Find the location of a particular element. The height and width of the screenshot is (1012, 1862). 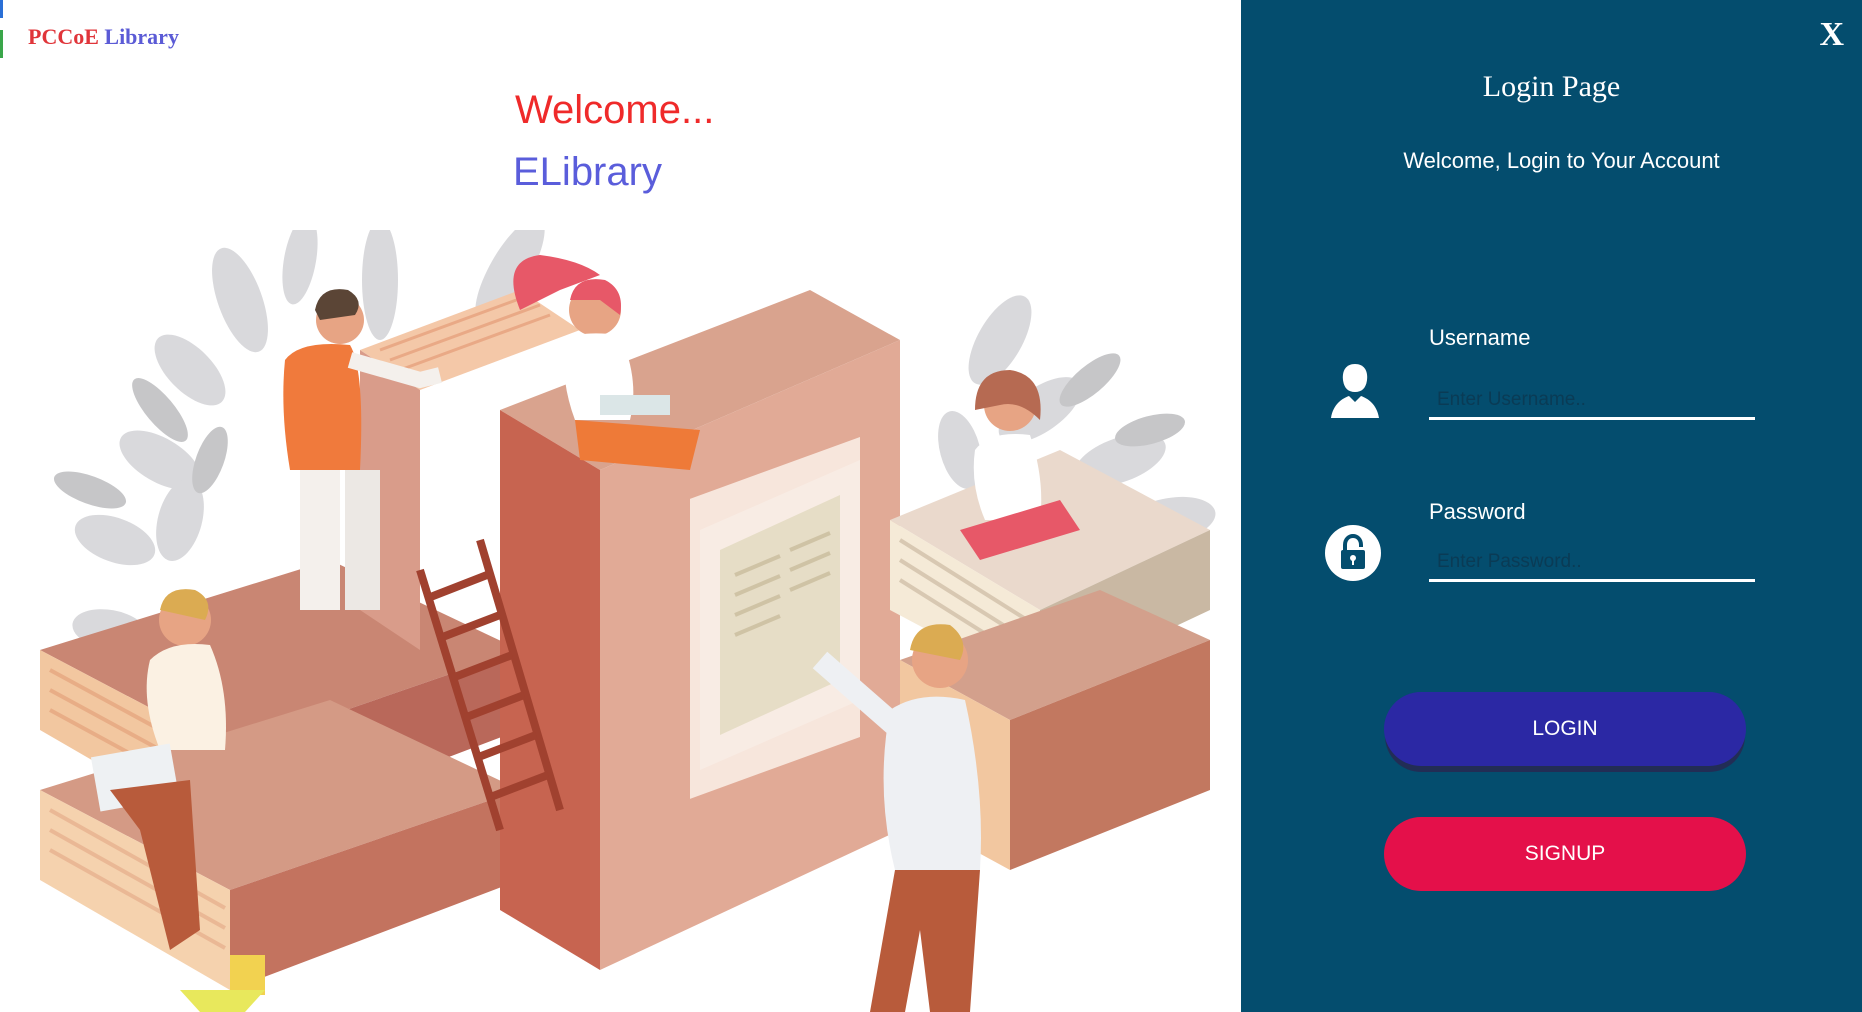

username-label: Username is located at coordinates (1480, 337).